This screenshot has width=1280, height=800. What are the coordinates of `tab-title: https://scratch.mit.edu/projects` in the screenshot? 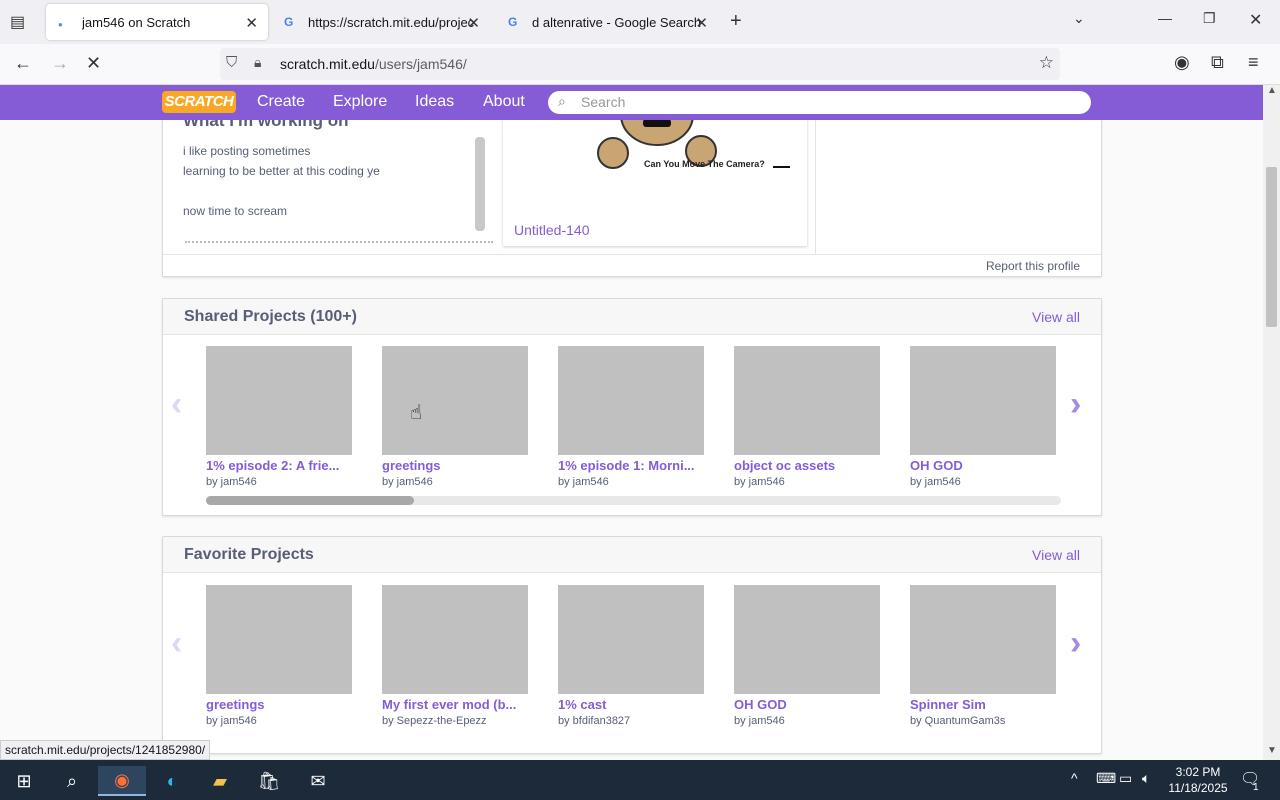 It's located at (391, 22).